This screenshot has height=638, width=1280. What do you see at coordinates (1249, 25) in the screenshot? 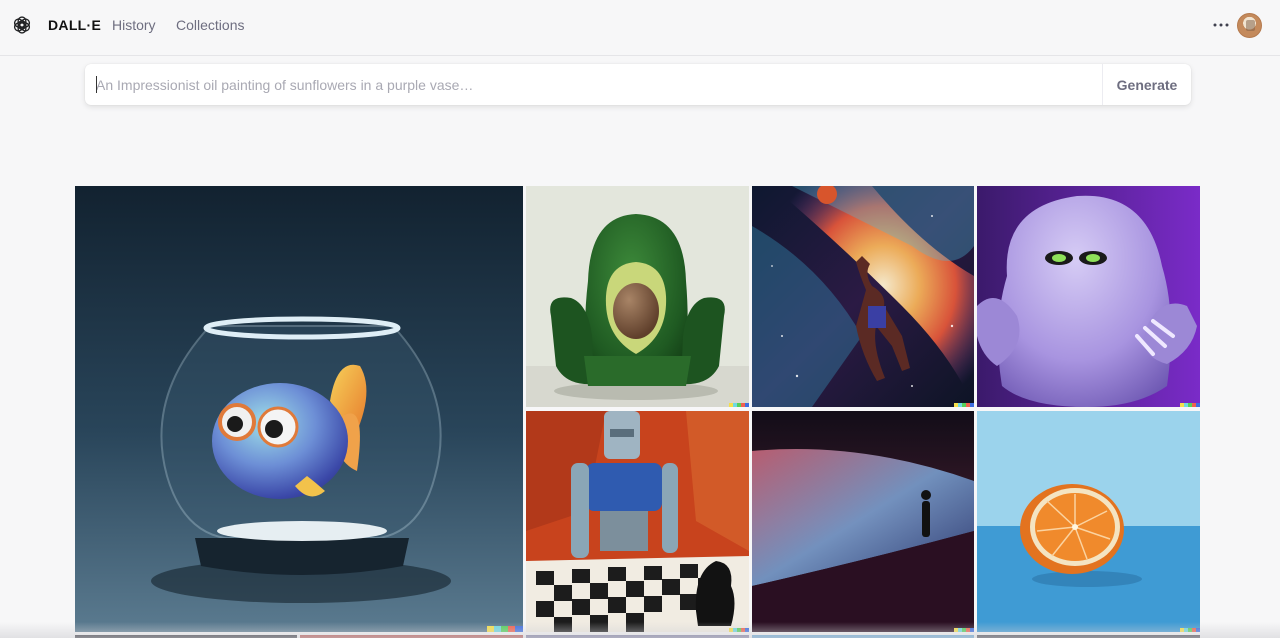
I see `user-avatar` at bounding box center [1249, 25].